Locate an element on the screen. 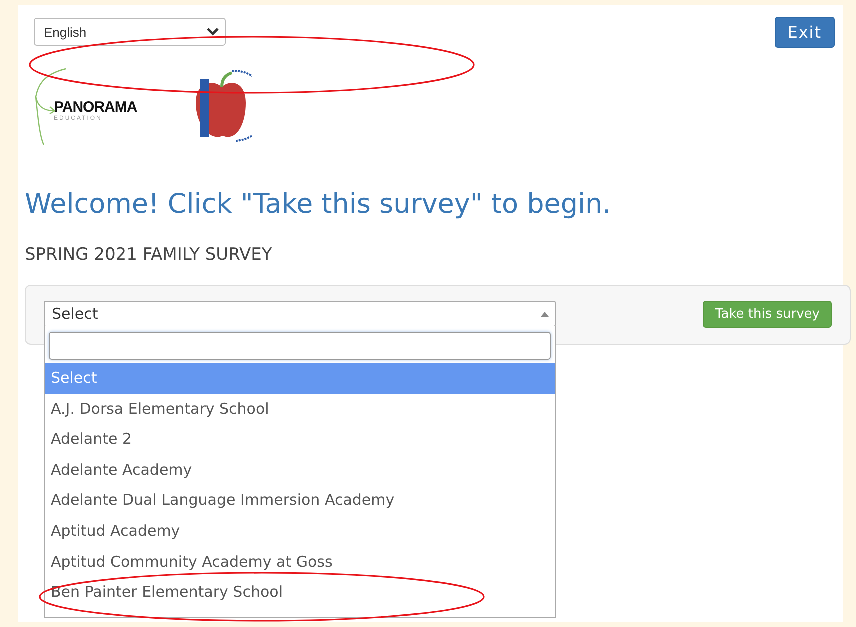 This screenshot has height=627, width=856. school-option: A.J. Dorsa Elementary School is located at coordinates (300, 409).